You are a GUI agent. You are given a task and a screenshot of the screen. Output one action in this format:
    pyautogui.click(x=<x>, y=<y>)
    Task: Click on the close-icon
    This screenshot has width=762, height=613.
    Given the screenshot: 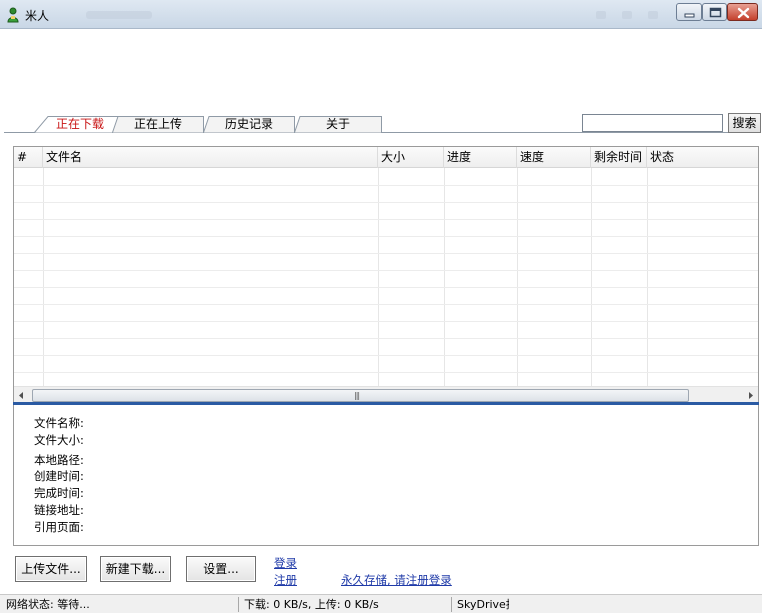 What is the action you would take?
    pyautogui.click(x=743, y=13)
    